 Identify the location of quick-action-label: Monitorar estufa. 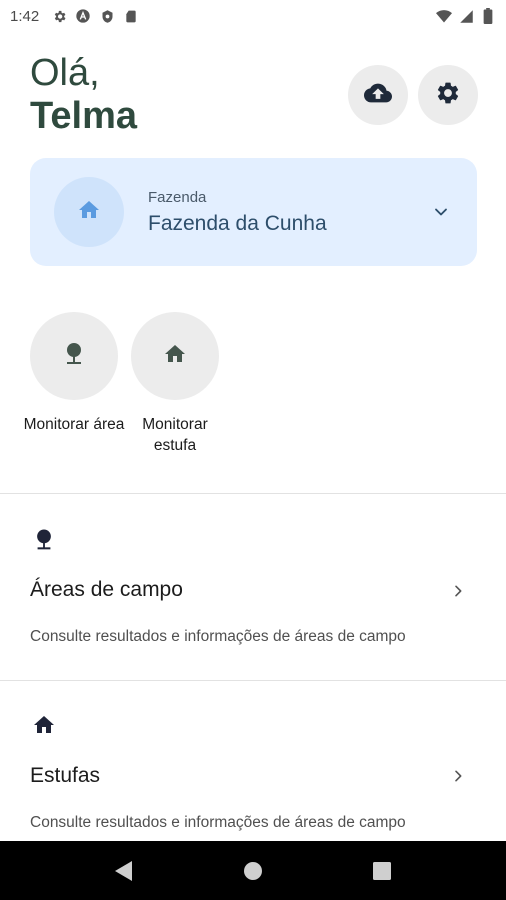
(175, 435).